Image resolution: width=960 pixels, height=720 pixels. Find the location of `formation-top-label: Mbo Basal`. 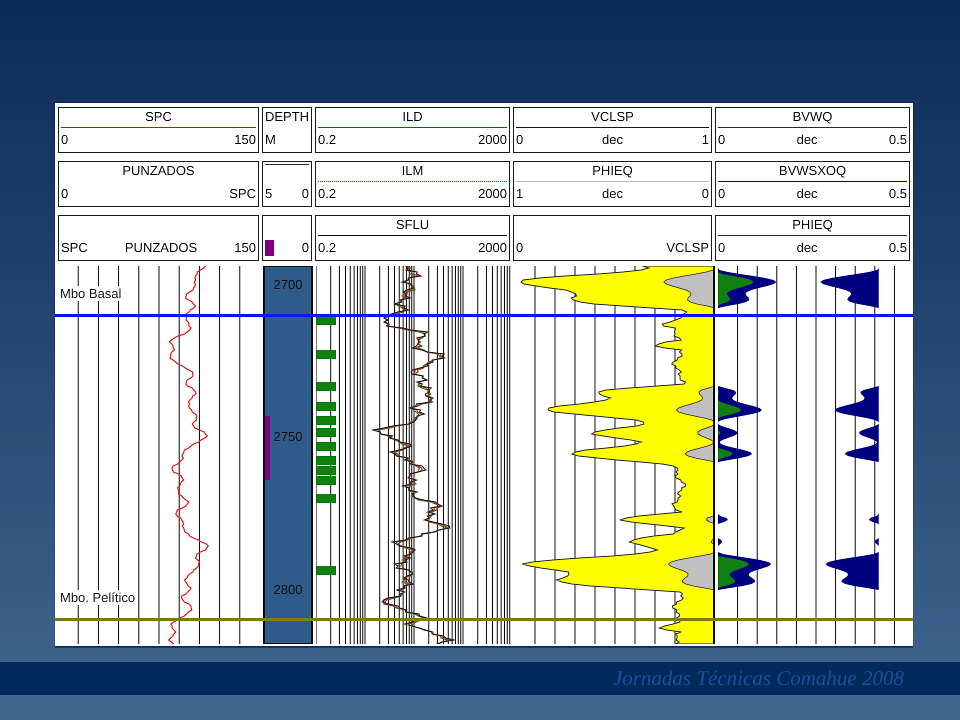

formation-top-label: Mbo Basal is located at coordinates (91, 293).